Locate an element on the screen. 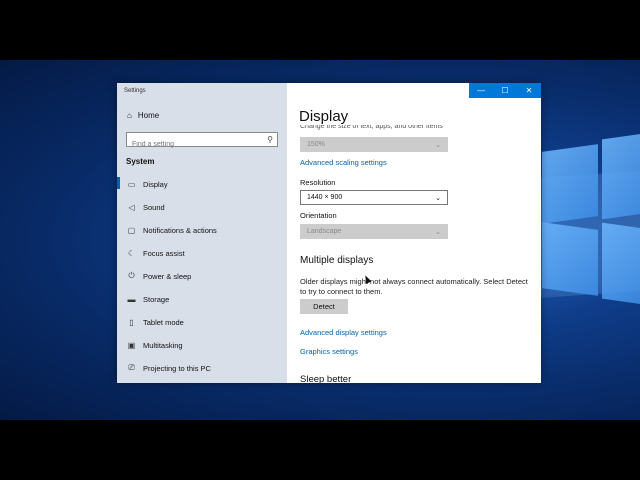 The width and height of the screenshot is (640, 480). sidebar-item-label: Notifications & actions is located at coordinates (180, 230).